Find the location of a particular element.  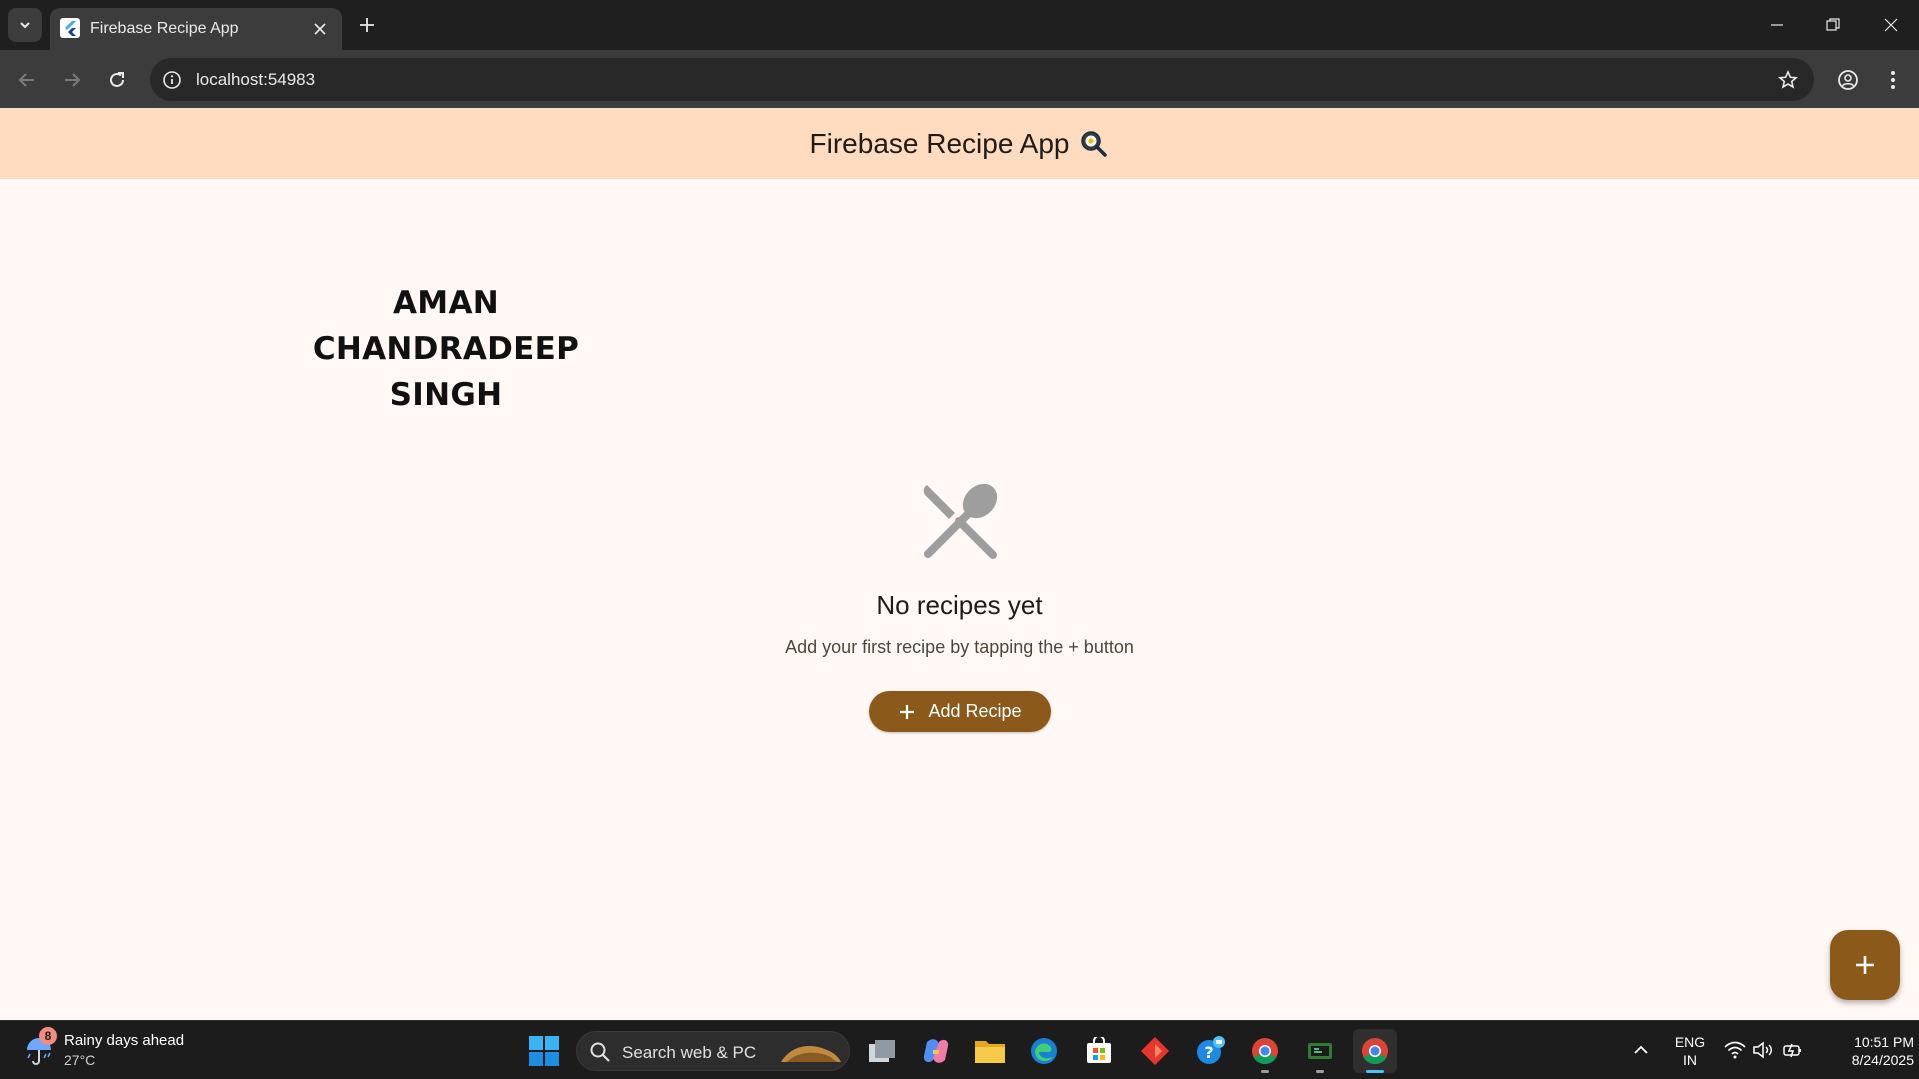

weather-badge: 8 is located at coordinates (48, 1036).